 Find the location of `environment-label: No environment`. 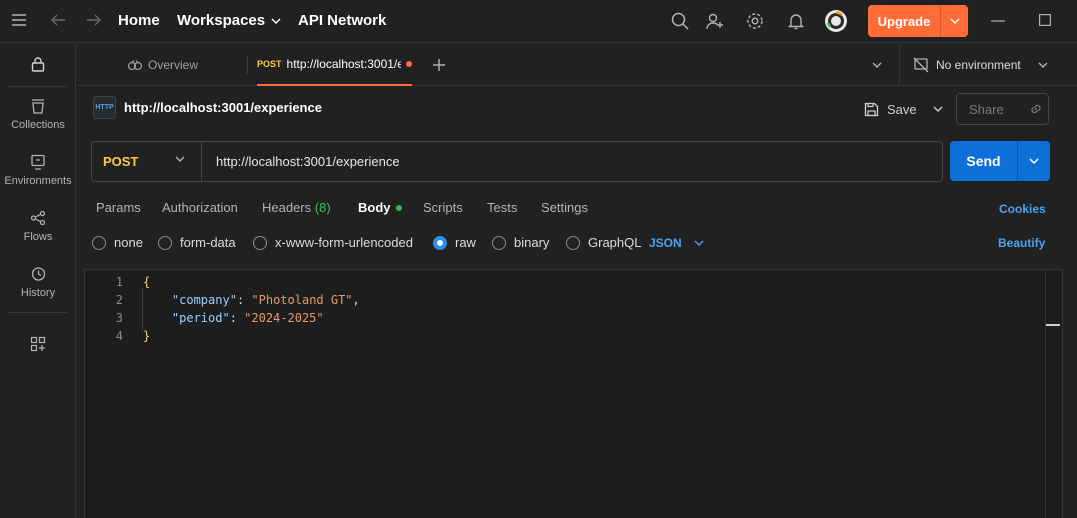

environment-label: No environment is located at coordinates (978, 65).